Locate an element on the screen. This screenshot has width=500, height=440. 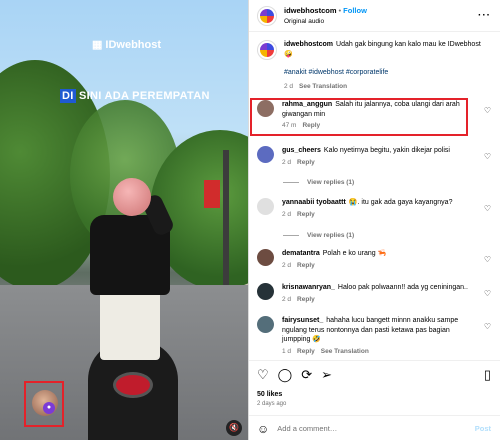
commenter-username: yannaabii tyobaattt is located at coordinates (314, 202).